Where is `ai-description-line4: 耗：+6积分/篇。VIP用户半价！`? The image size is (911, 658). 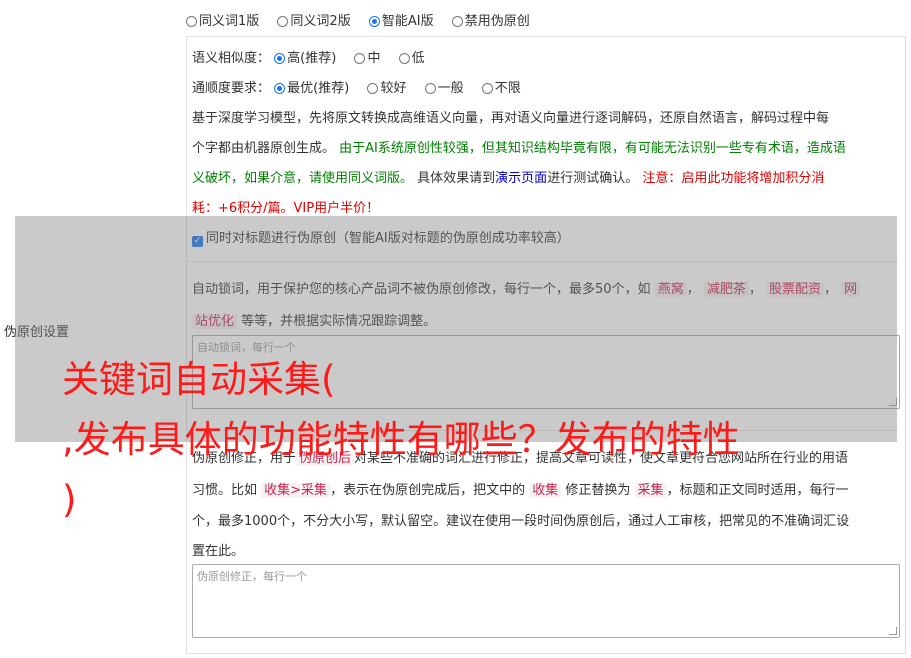 ai-description-line4: 耗：+6积分/篇。VIP用户半价！ is located at coordinates (286, 208).